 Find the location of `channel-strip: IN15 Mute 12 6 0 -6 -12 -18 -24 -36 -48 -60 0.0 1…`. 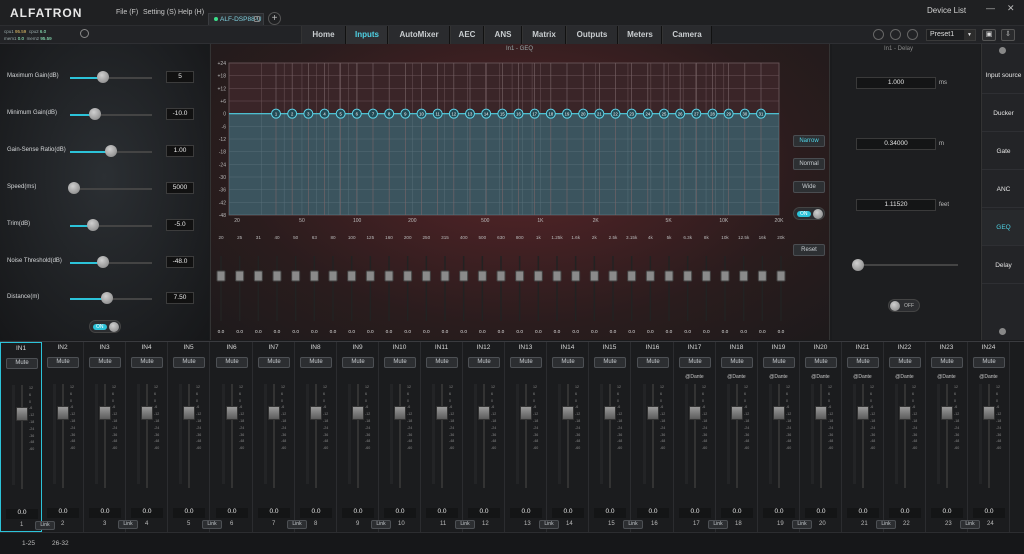

channel-strip: IN15 Mute 12 6 0 -6 -12 -18 -24 -36 -48 -60 0.0 1… is located at coordinates (616, 437).